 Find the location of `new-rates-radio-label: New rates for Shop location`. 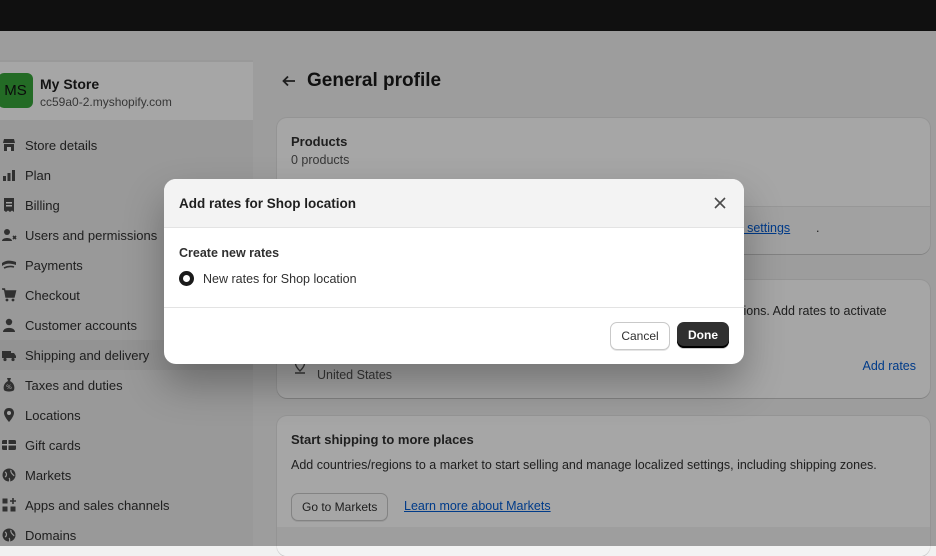

new-rates-radio-label: New rates for Shop location is located at coordinates (280, 279).